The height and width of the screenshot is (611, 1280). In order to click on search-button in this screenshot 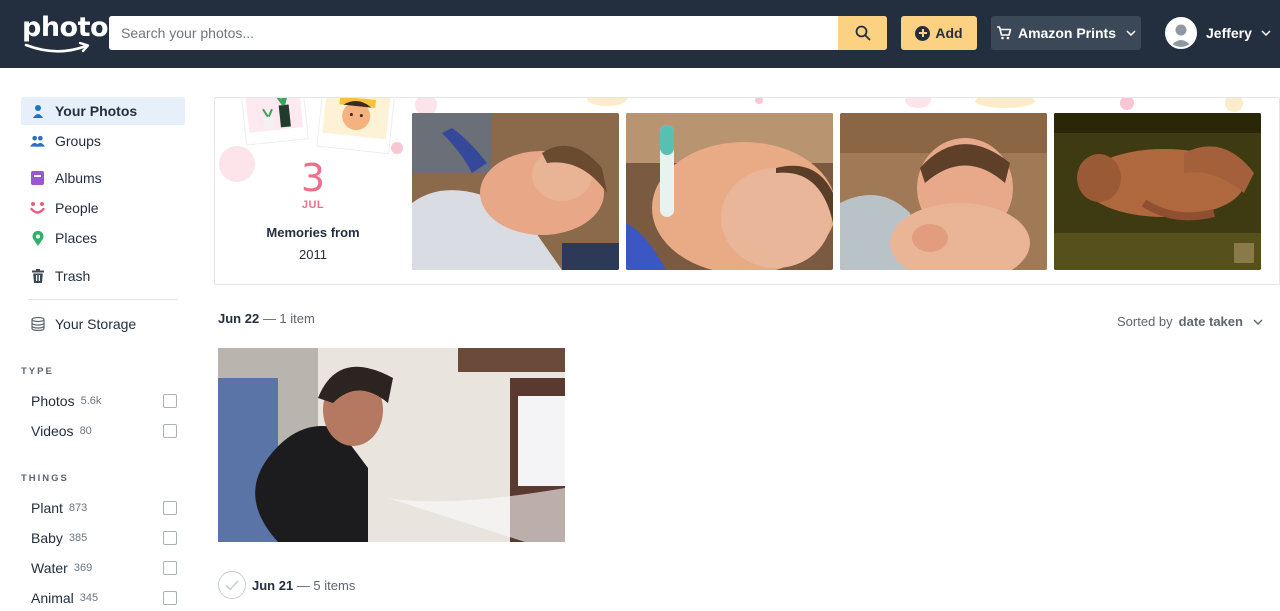, I will do `click(862, 33)`.